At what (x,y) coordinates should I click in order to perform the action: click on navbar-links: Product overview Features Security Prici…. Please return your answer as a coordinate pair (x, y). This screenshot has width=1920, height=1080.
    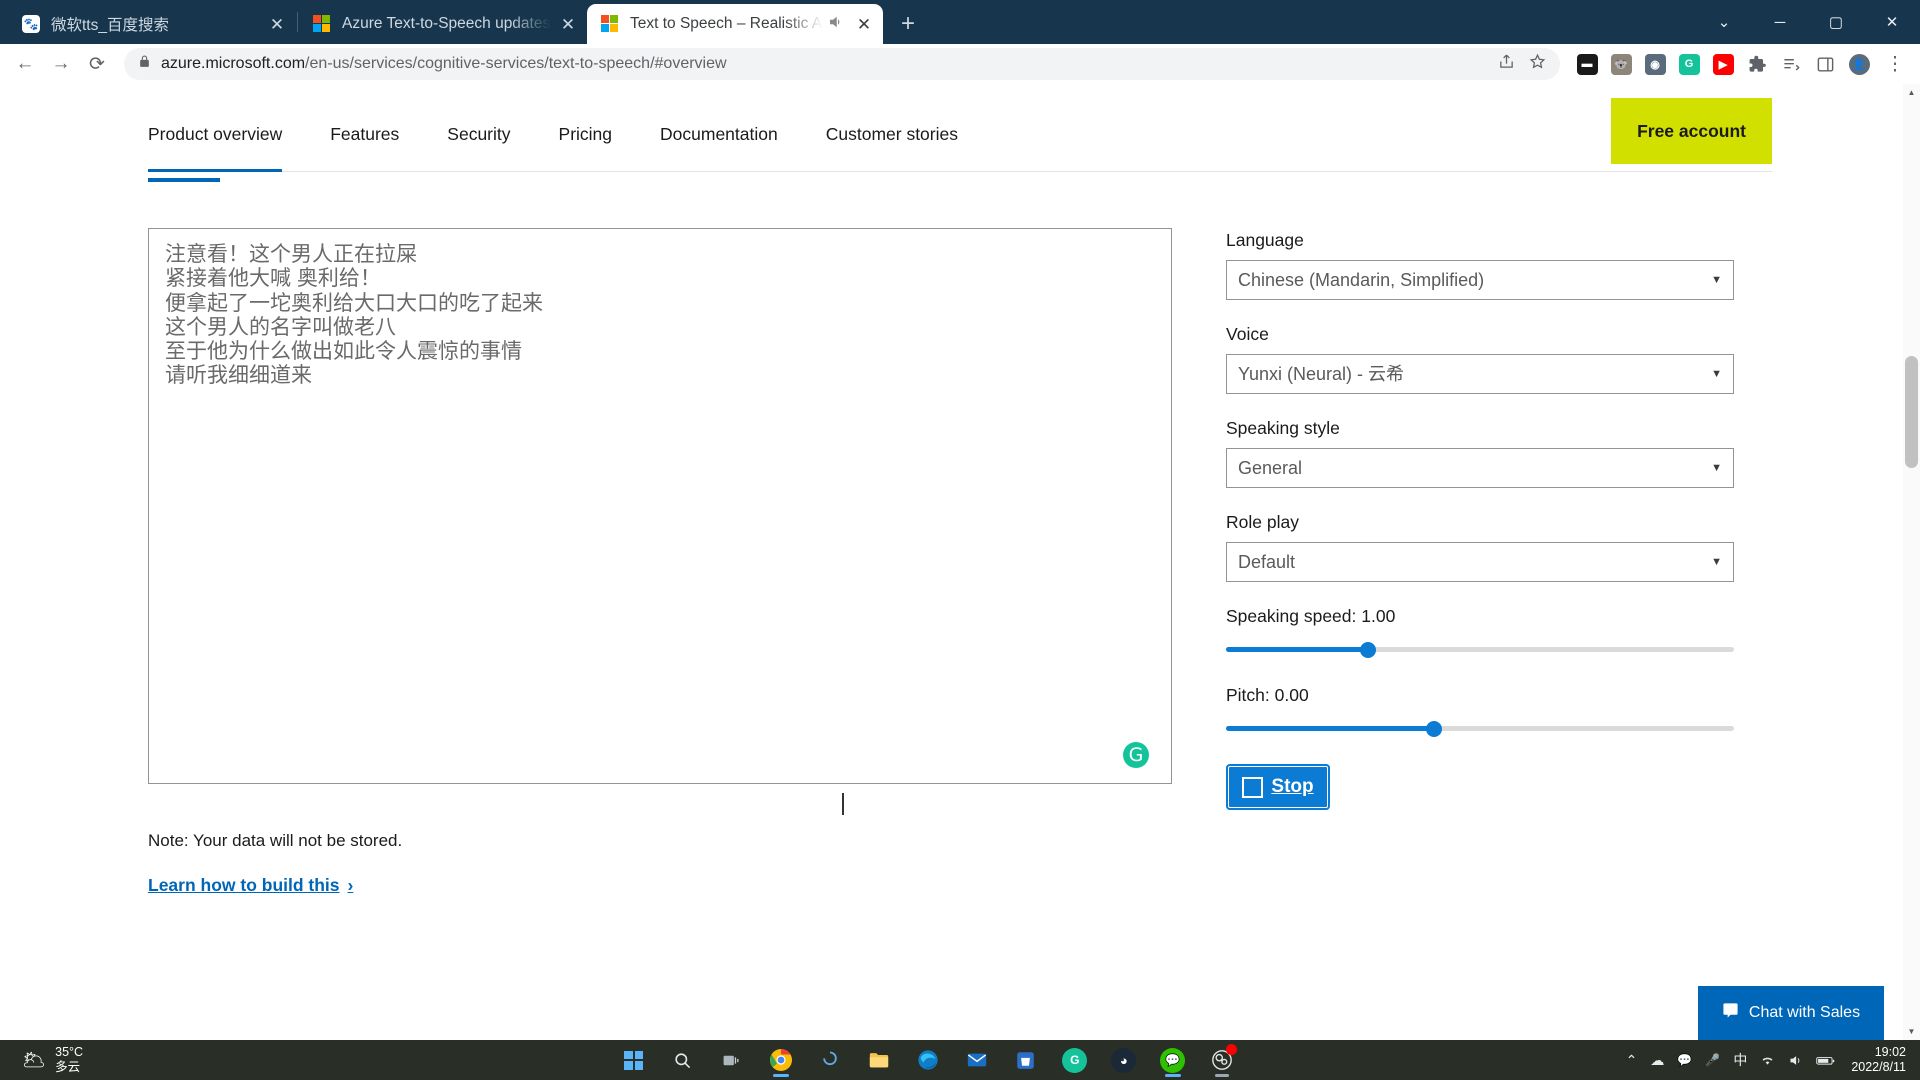
    Looking at the image, I should click on (565, 135).